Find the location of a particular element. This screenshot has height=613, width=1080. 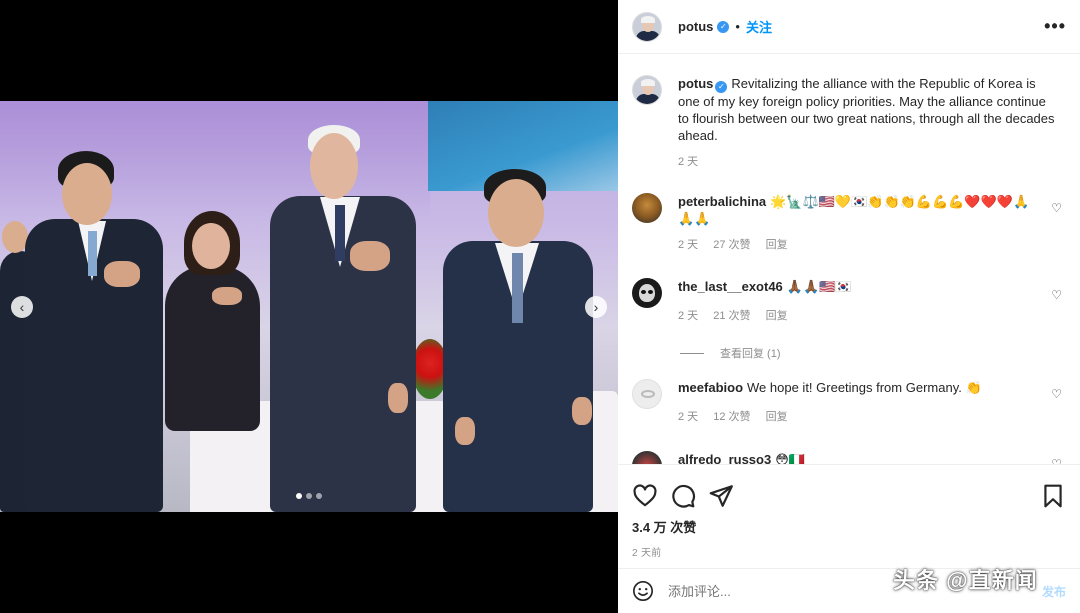

post-header: potus ✓ • 关注 ••• is located at coordinates (849, 27).